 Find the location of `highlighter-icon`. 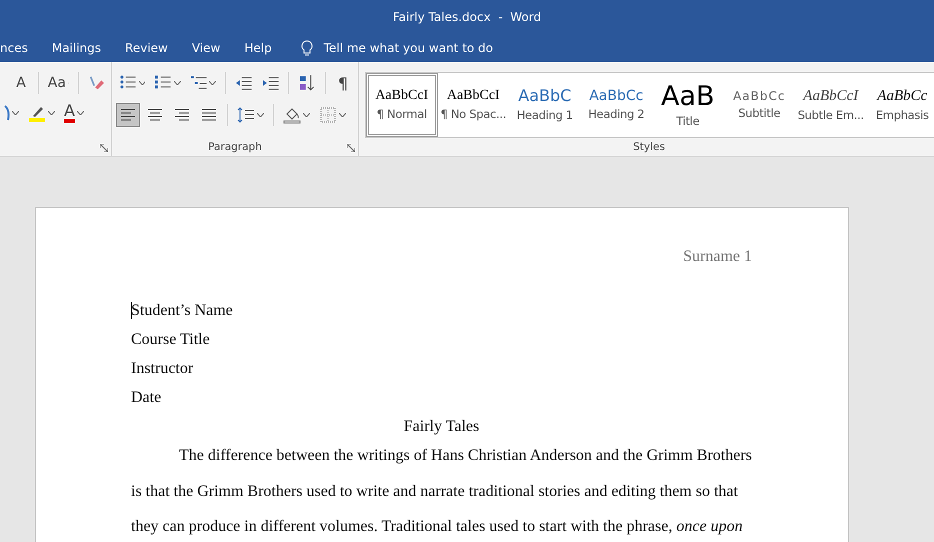

highlighter-icon is located at coordinates (37, 113).